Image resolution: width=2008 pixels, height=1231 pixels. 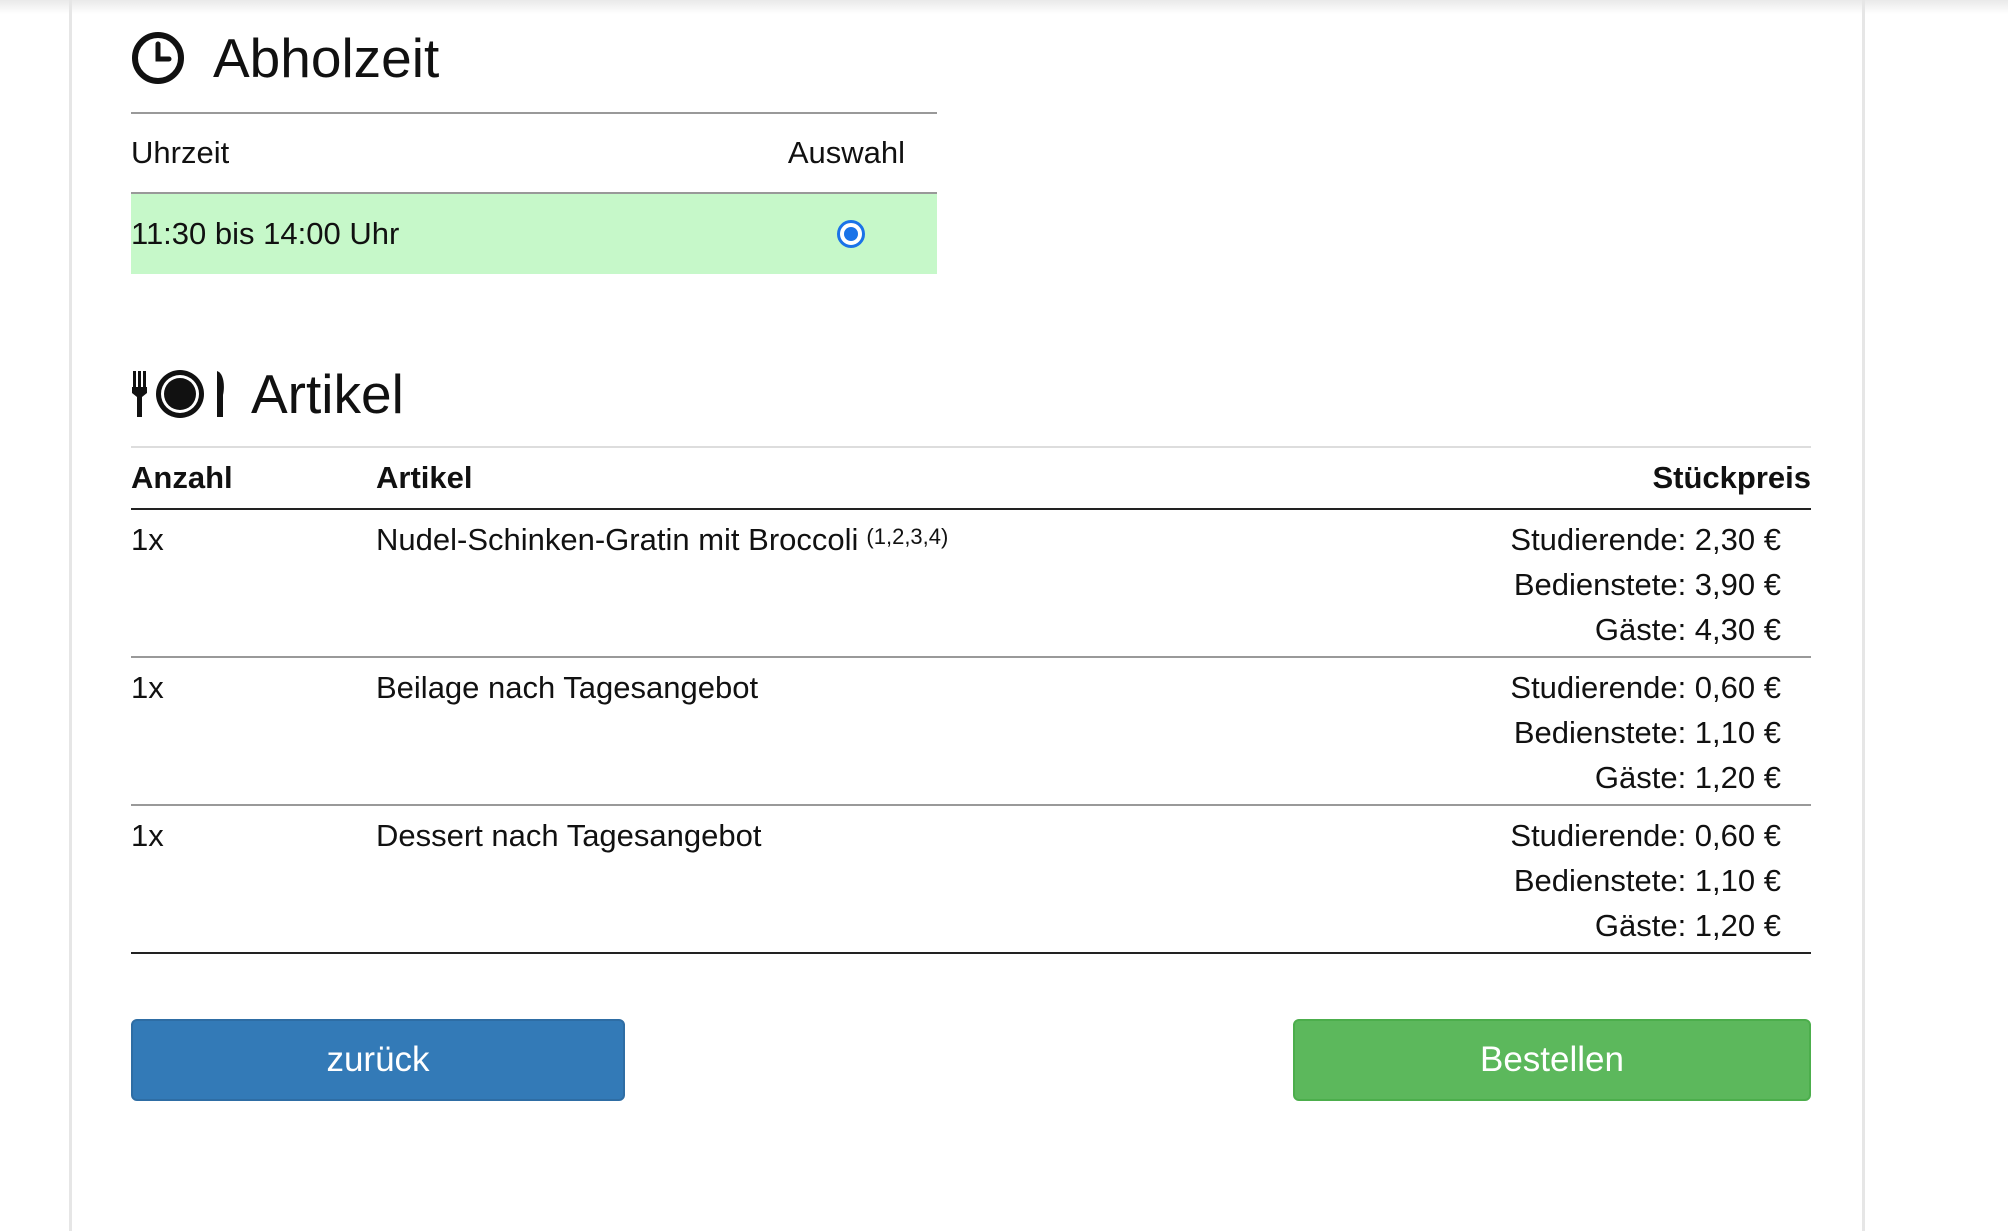 I want to click on radio-selected-dot, so click(x=851, y=234).